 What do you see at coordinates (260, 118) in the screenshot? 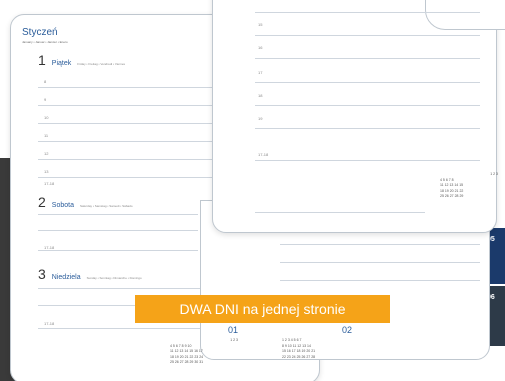
I see `hour-label: 19` at bounding box center [260, 118].